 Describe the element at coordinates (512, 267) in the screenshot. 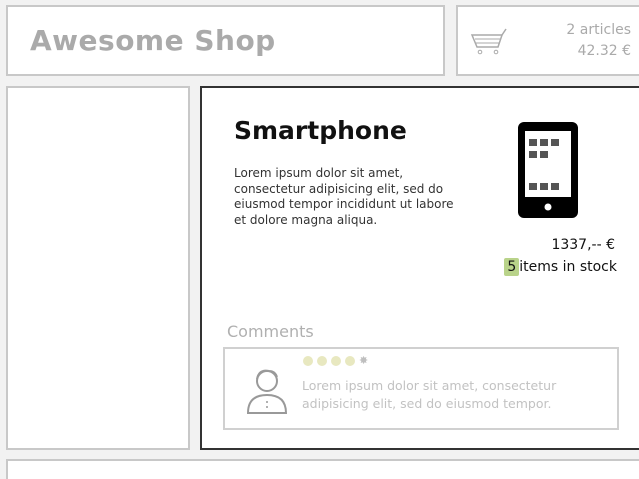

I see `stock-count-badge: 5` at that location.